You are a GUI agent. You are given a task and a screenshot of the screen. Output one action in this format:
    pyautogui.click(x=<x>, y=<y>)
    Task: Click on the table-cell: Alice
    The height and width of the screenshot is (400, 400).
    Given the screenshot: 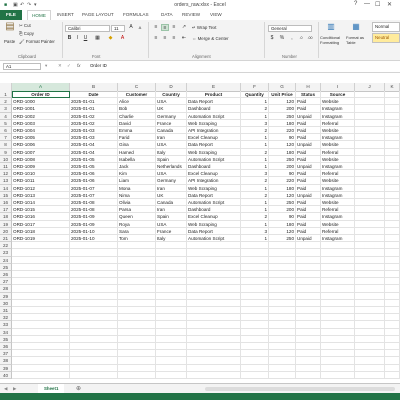 What is the action you would take?
    pyautogui.click(x=137, y=102)
    